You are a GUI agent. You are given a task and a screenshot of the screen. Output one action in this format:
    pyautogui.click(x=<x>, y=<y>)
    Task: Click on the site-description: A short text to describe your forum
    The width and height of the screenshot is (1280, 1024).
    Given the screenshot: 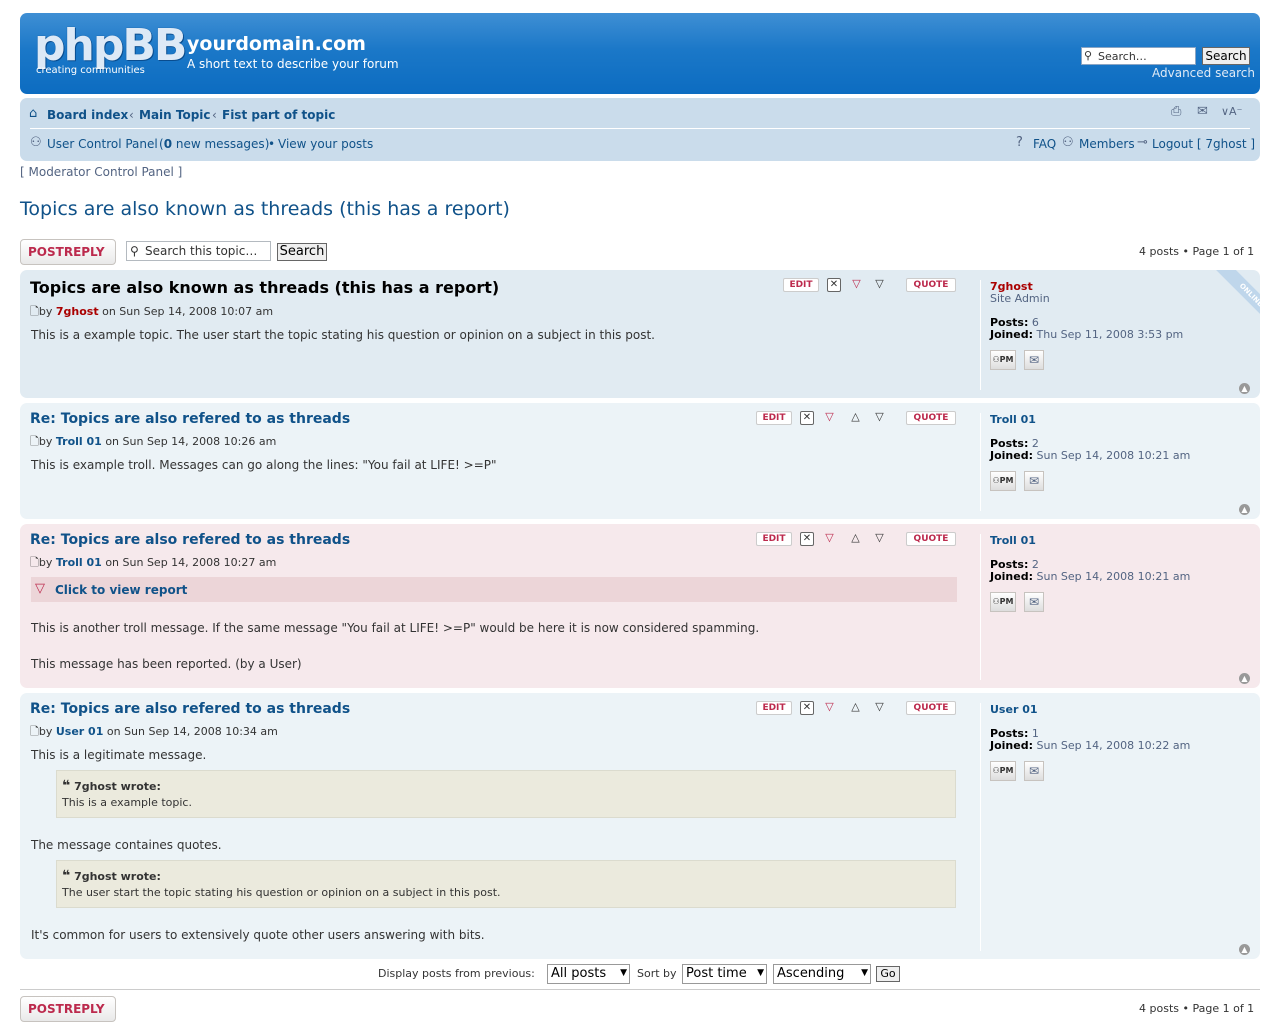 What is the action you would take?
    pyautogui.click(x=293, y=64)
    